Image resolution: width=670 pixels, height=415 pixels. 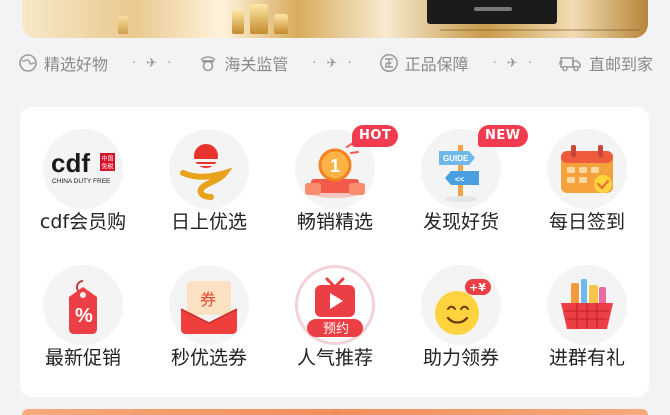 What do you see at coordinates (492, 12) in the screenshot?
I see `banner-cta-panel` at bounding box center [492, 12].